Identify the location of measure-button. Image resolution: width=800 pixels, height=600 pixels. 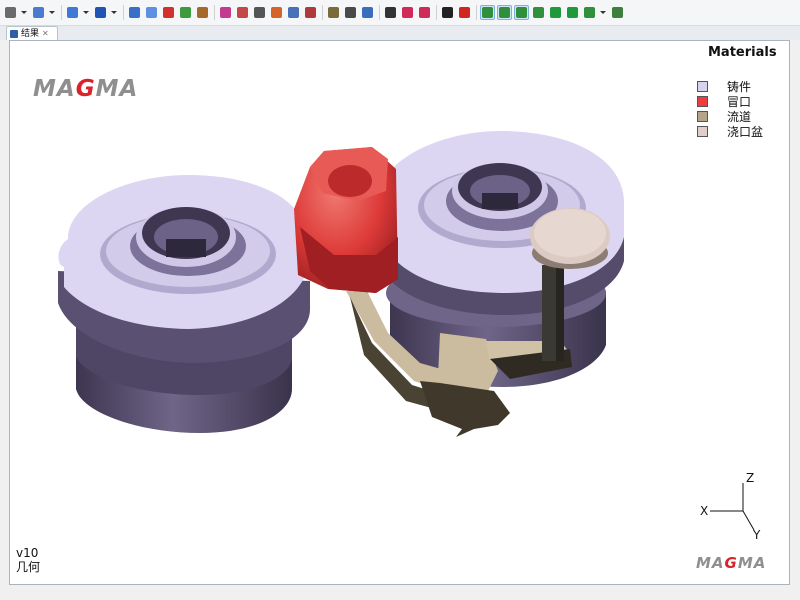
(38, 12).